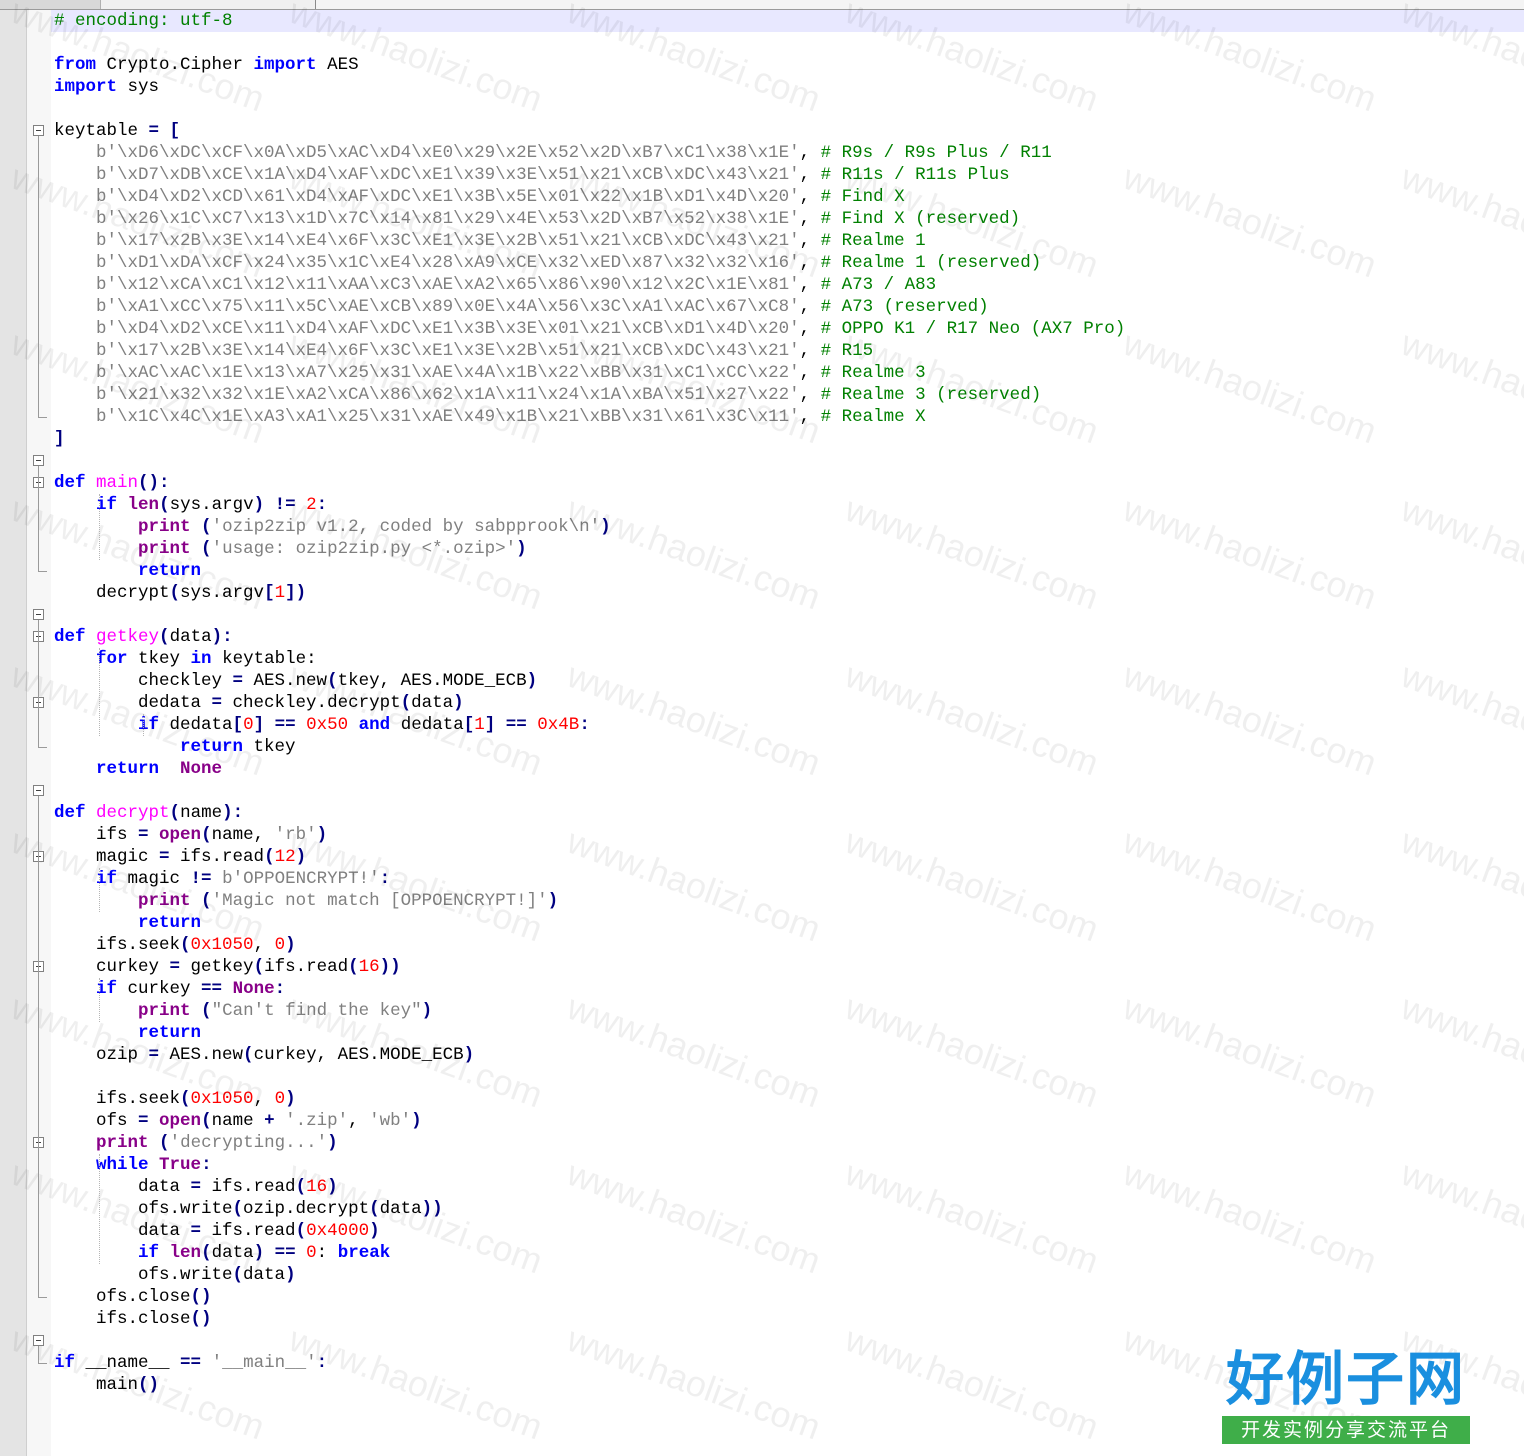 This screenshot has width=1524, height=1456. What do you see at coordinates (589, 65) in the screenshot?
I see `code-line: from Crypto.Cipher import AES` at bounding box center [589, 65].